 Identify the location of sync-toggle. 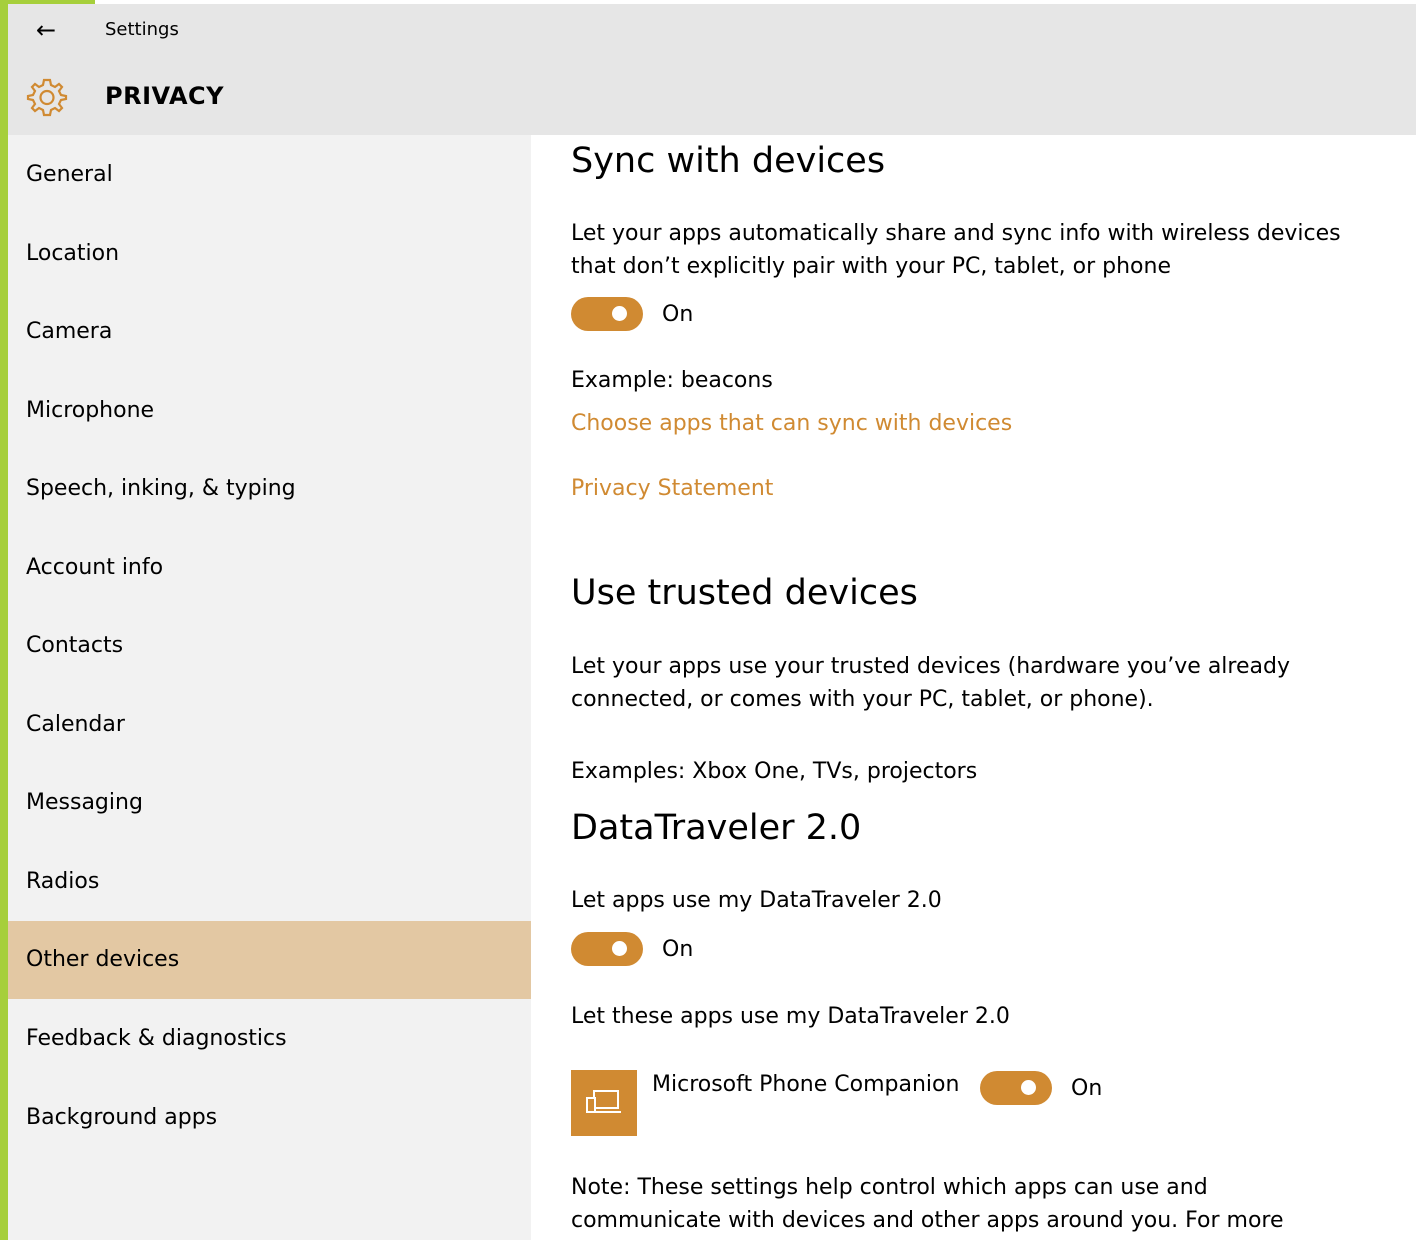
(607, 314).